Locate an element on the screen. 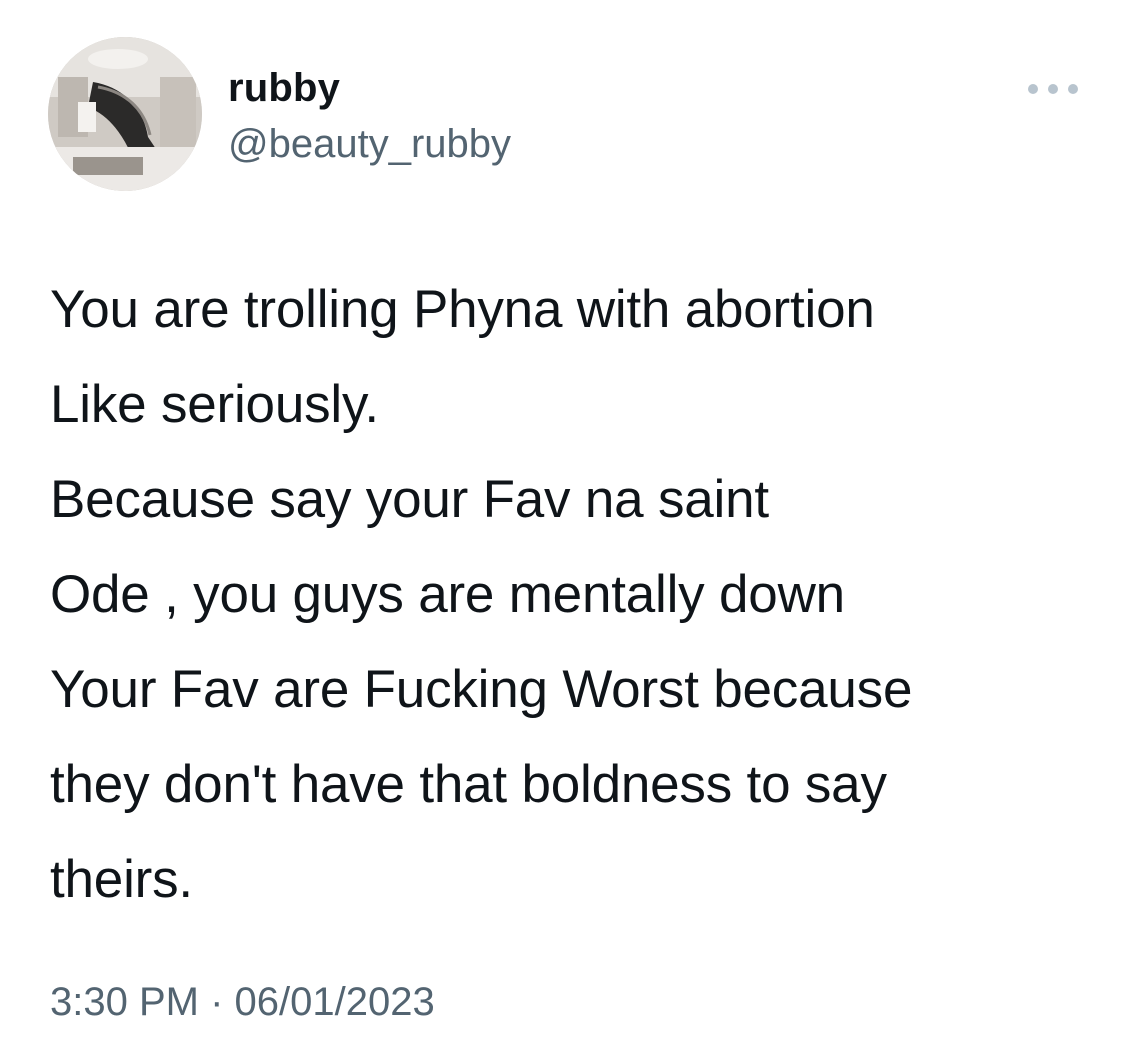  author-display-name: rubby is located at coordinates (284, 88).